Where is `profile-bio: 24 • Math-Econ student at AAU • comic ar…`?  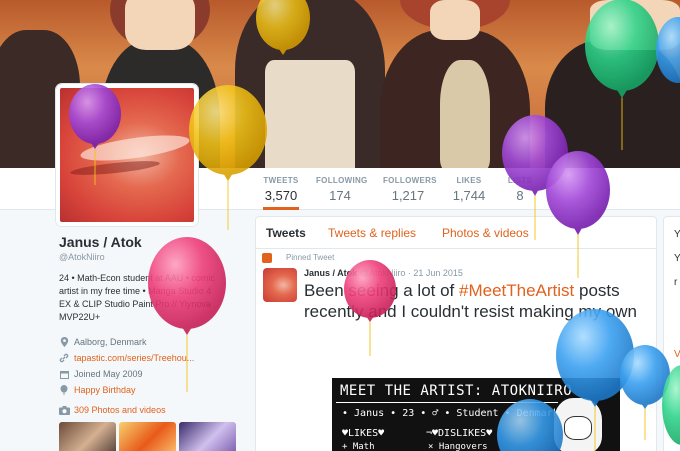
profile-bio: 24 • Math-Econ student at AAU • comic ar… is located at coordinates (149, 298).